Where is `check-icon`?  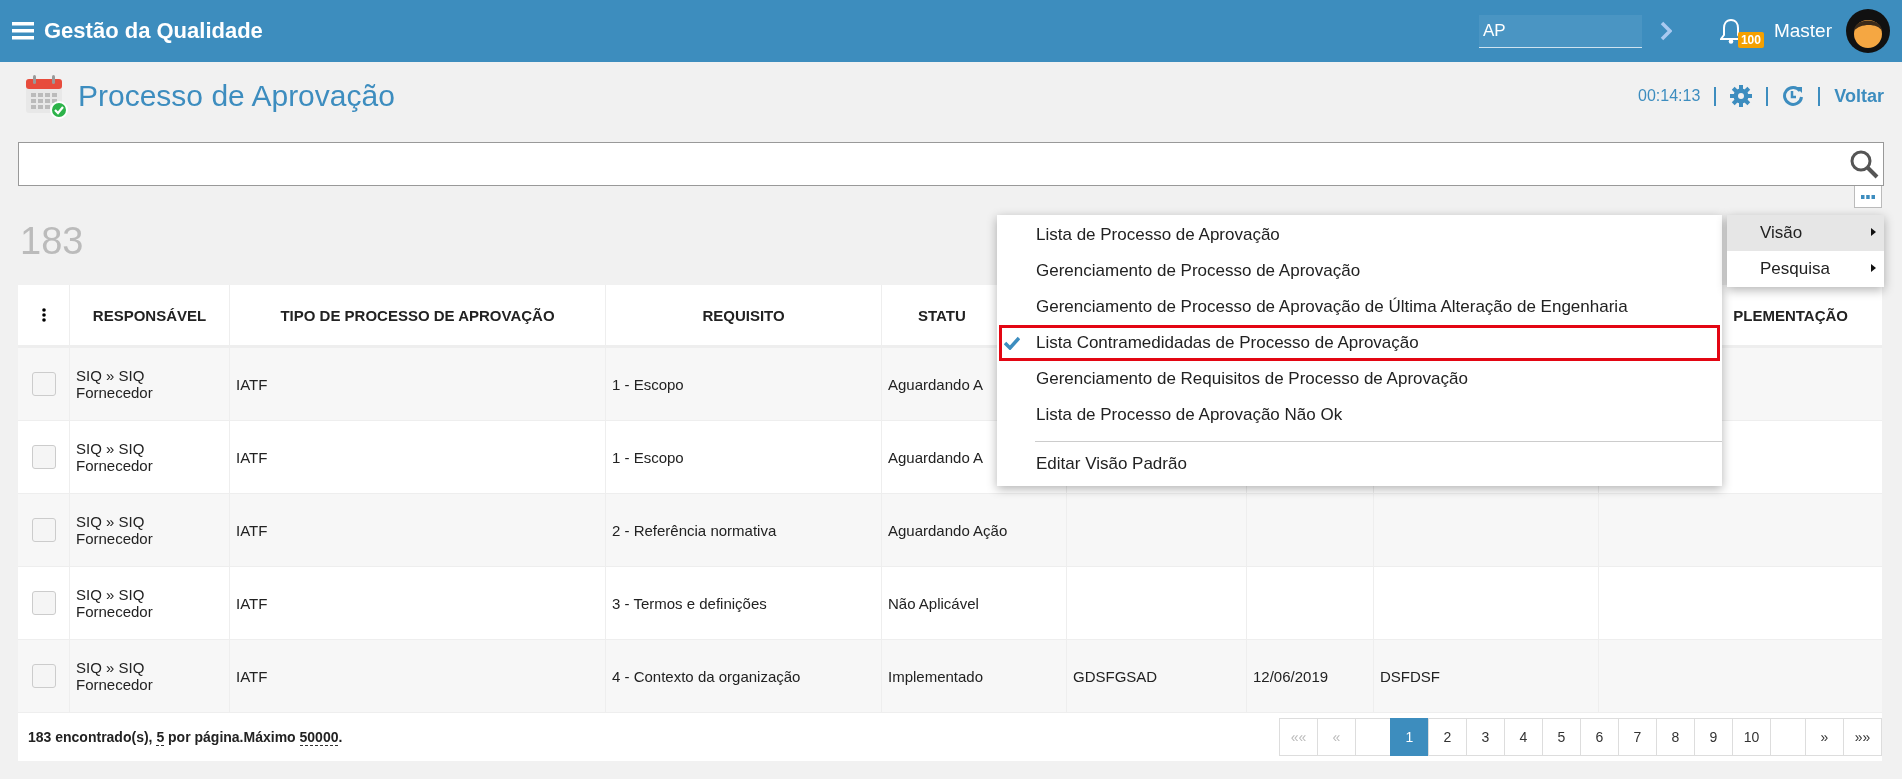 check-icon is located at coordinates (1012, 343).